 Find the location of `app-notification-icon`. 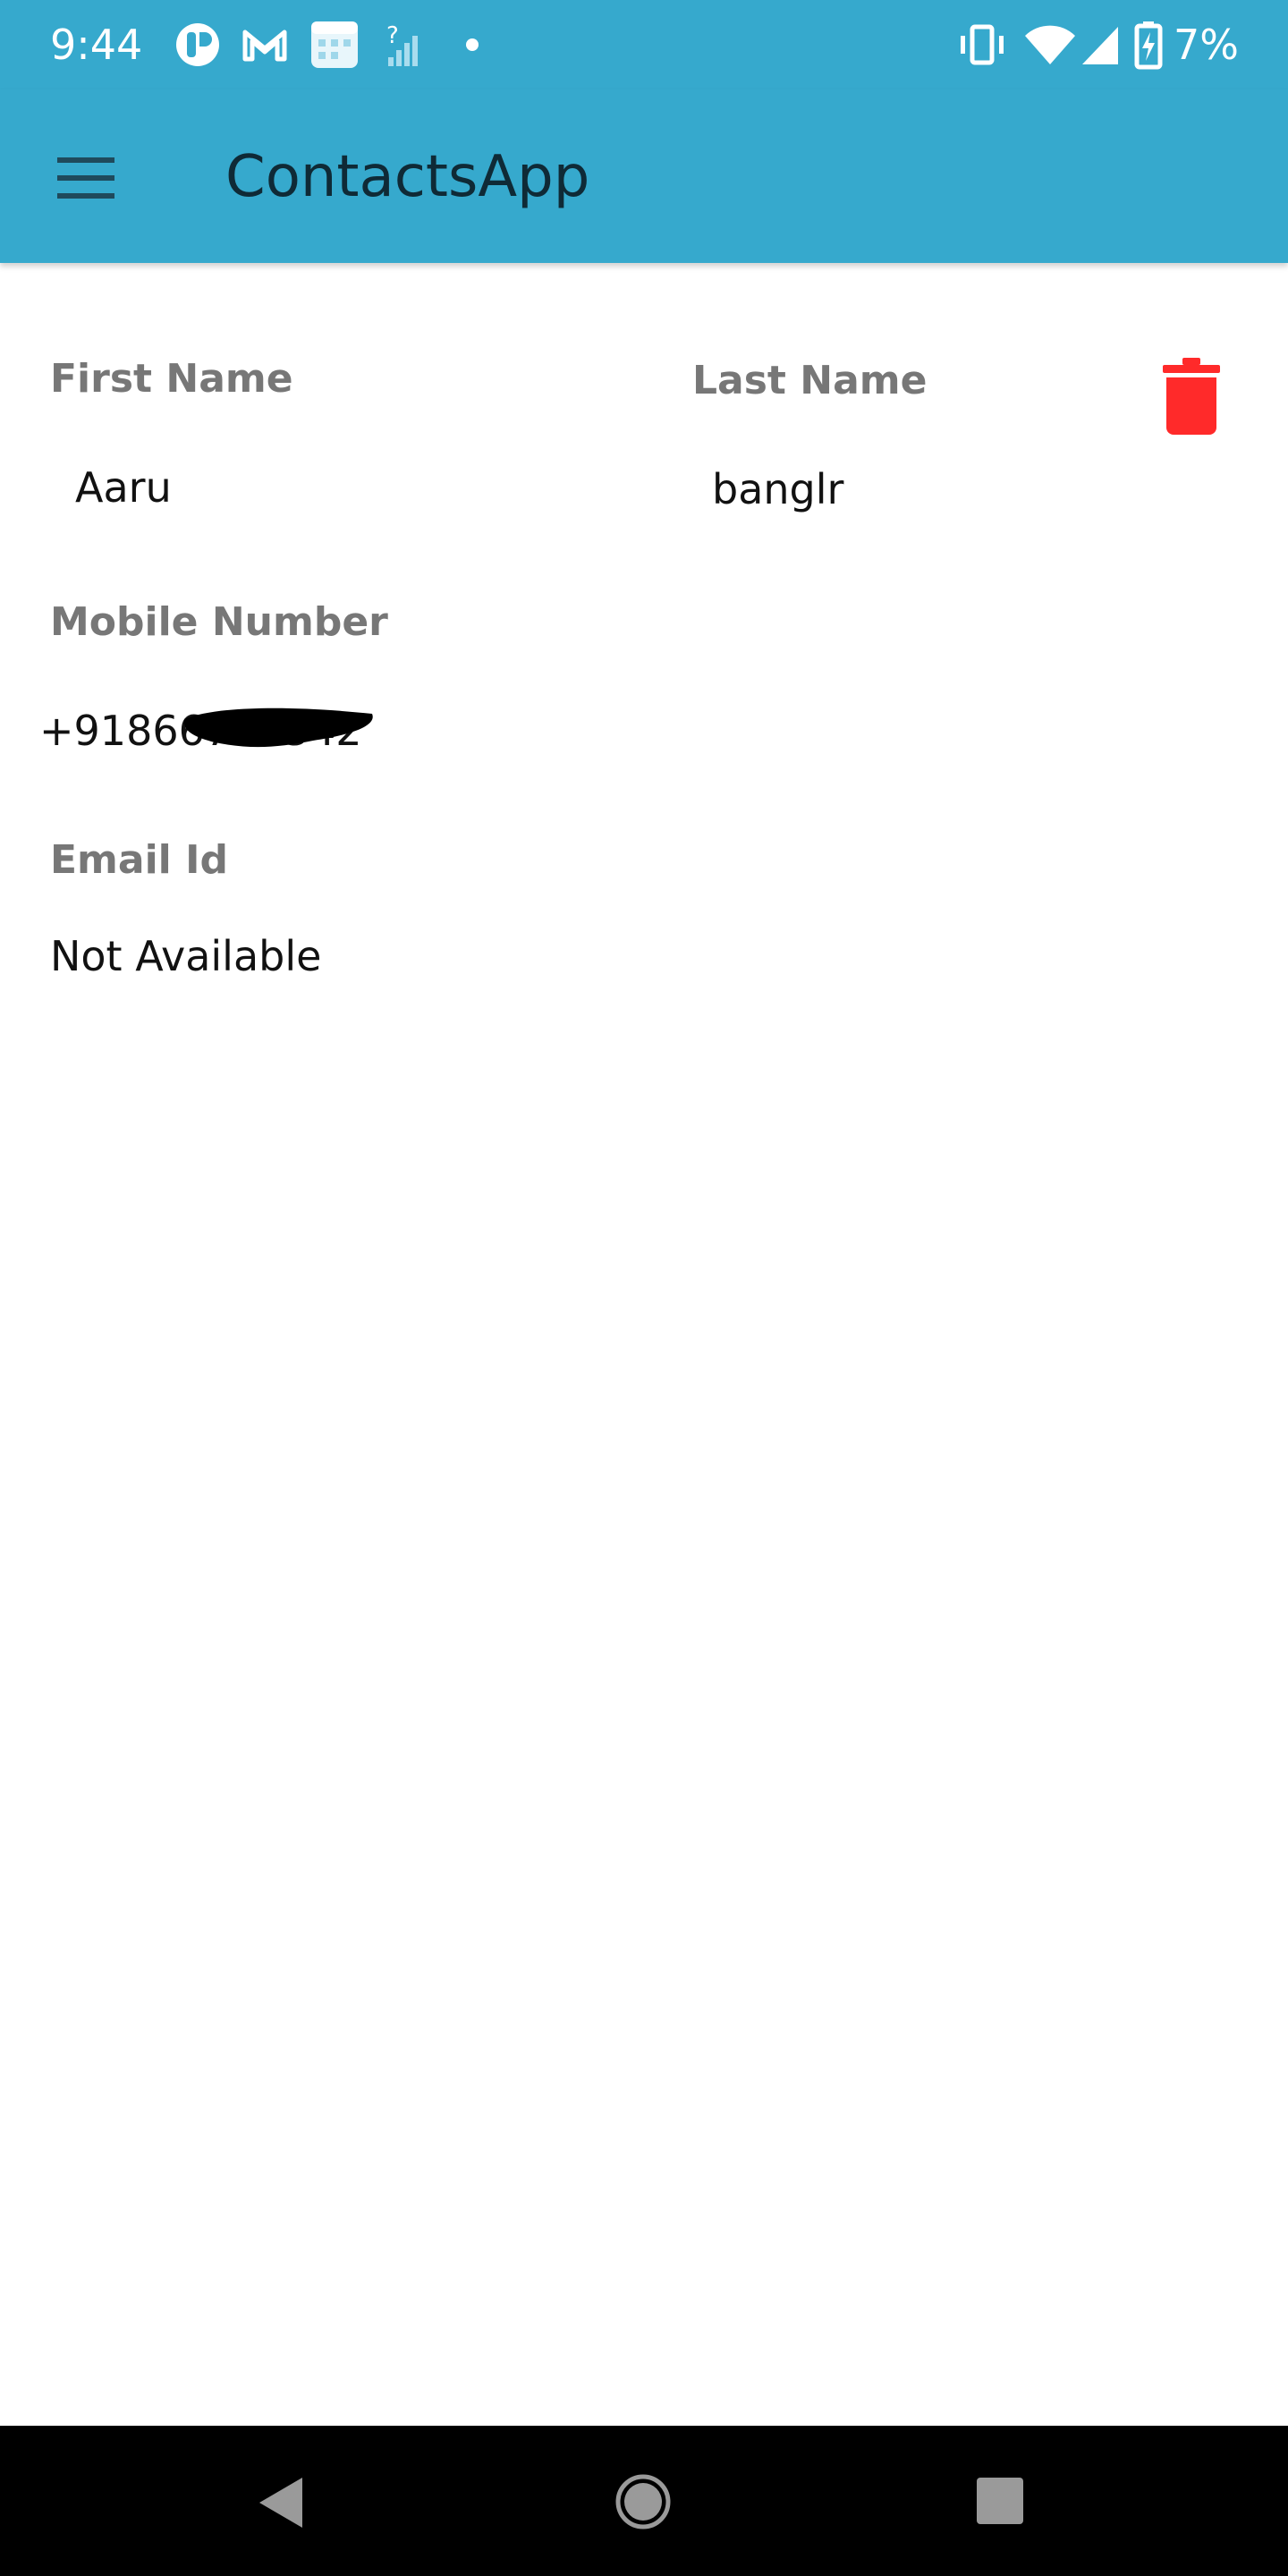

app-notification-icon is located at coordinates (197, 44).